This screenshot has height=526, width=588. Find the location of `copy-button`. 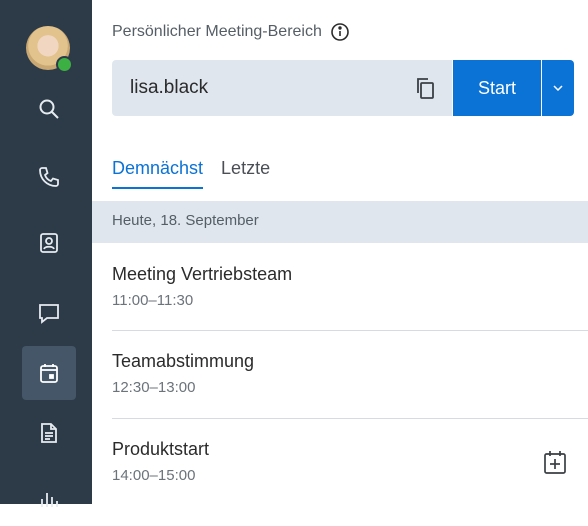

copy-button is located at coordinates (425, 88).